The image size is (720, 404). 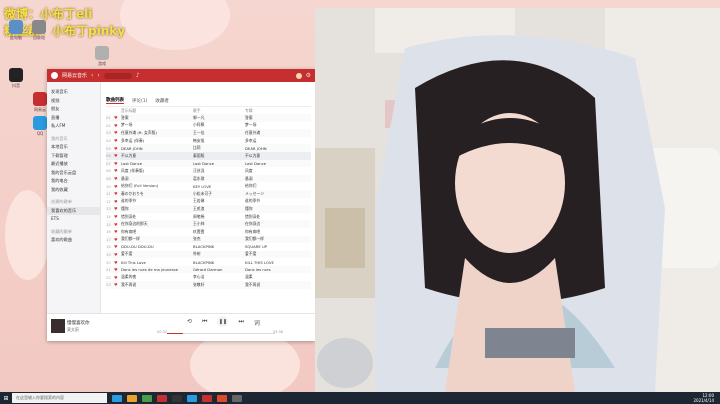 I want to click on album-cover, so click(x=58, y=326).